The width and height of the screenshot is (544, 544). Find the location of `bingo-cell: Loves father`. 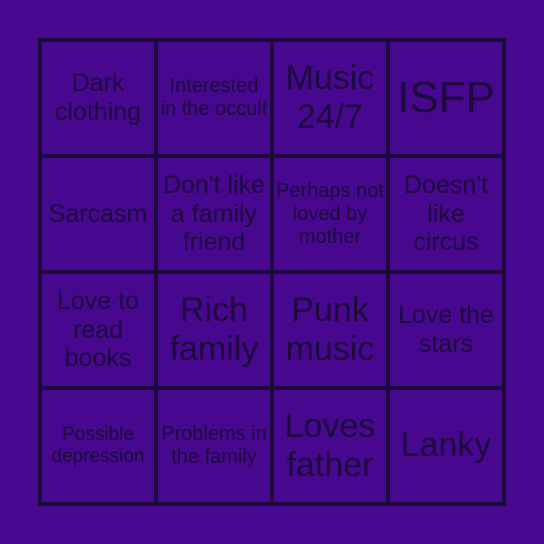

bingo-cell: Loves father is located at coordinates (330, 446).